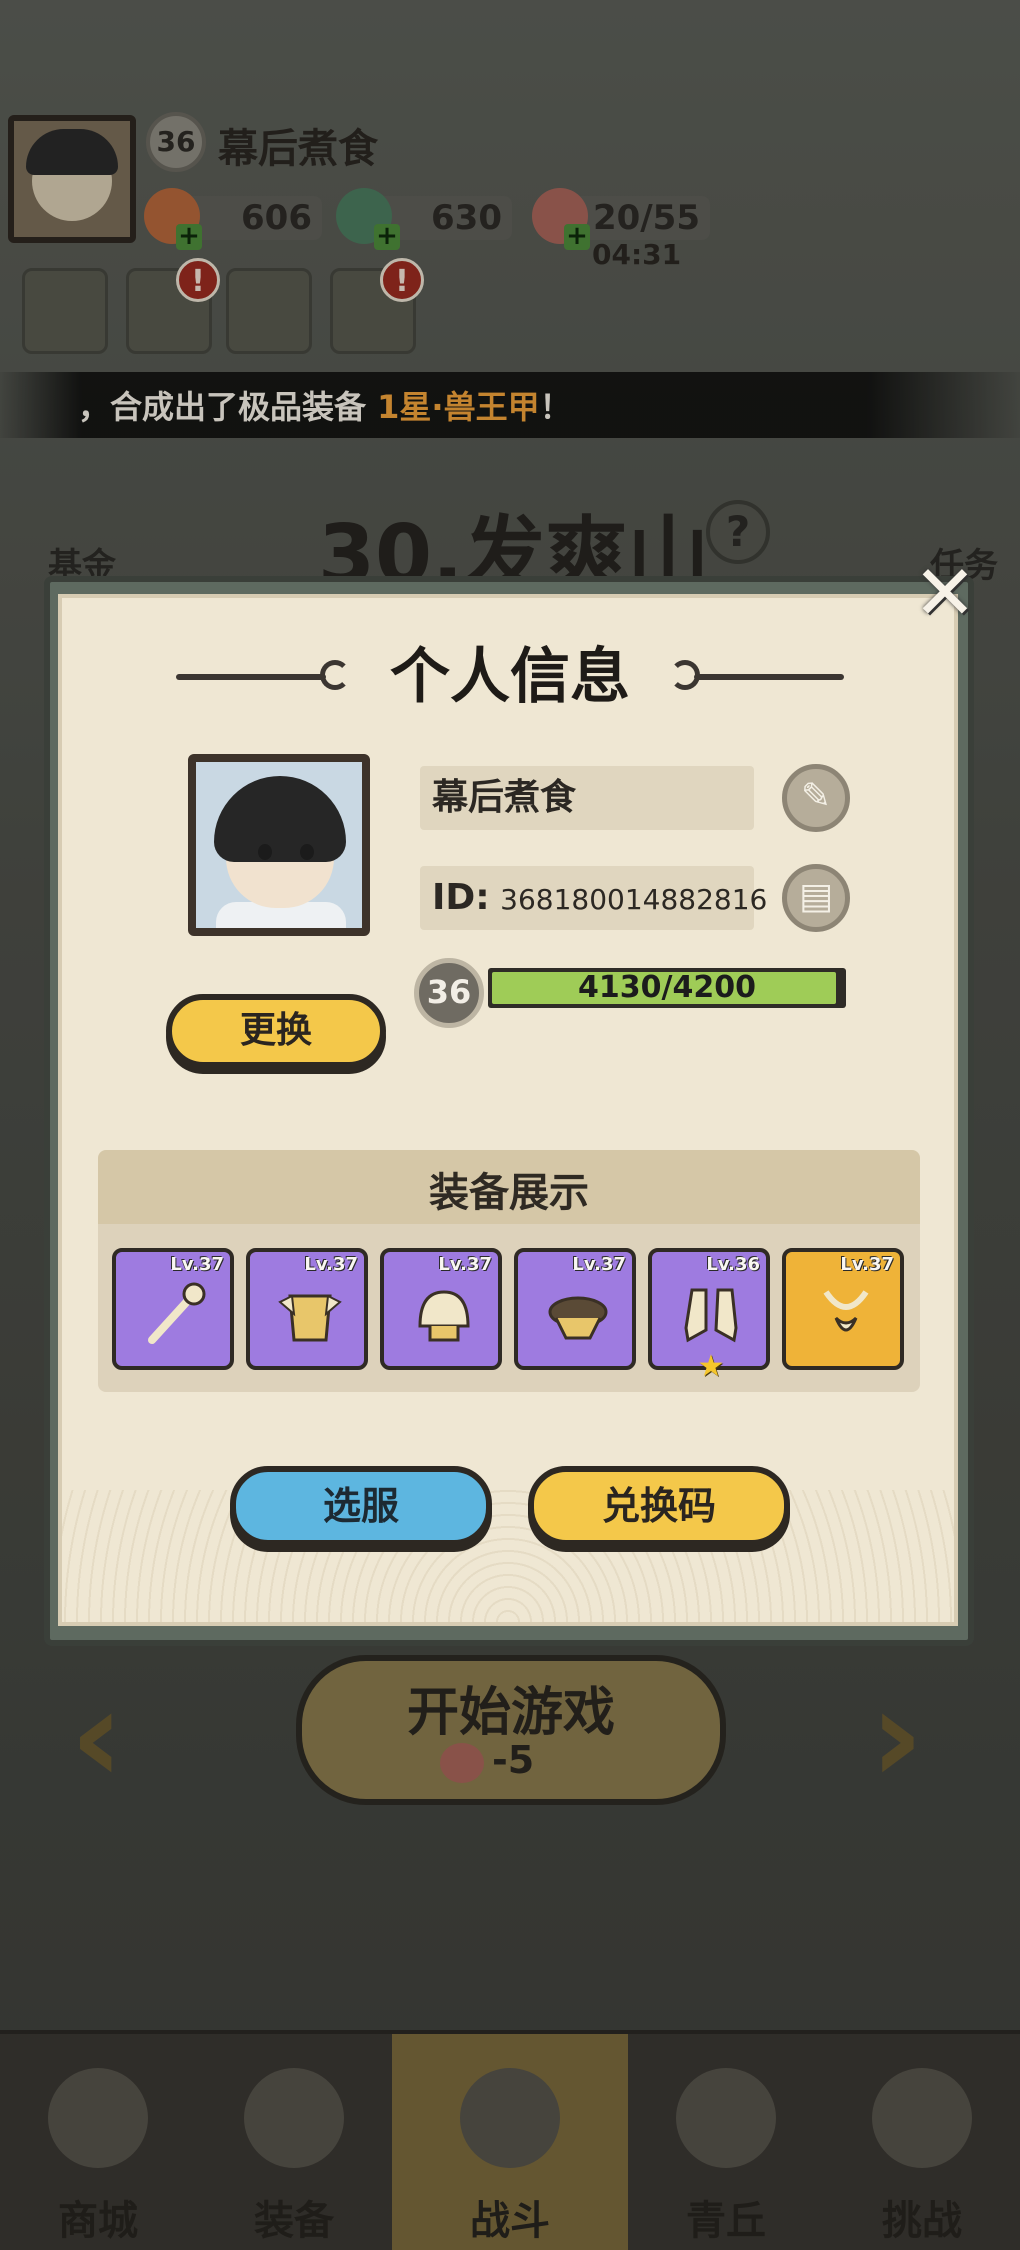 The height and width of the screenshot is (2250, 1020). What do you see at coordinates (667, 987) in the screenshot?
I see `exp-text: 4130/4200` at bounding box center [667, 987].